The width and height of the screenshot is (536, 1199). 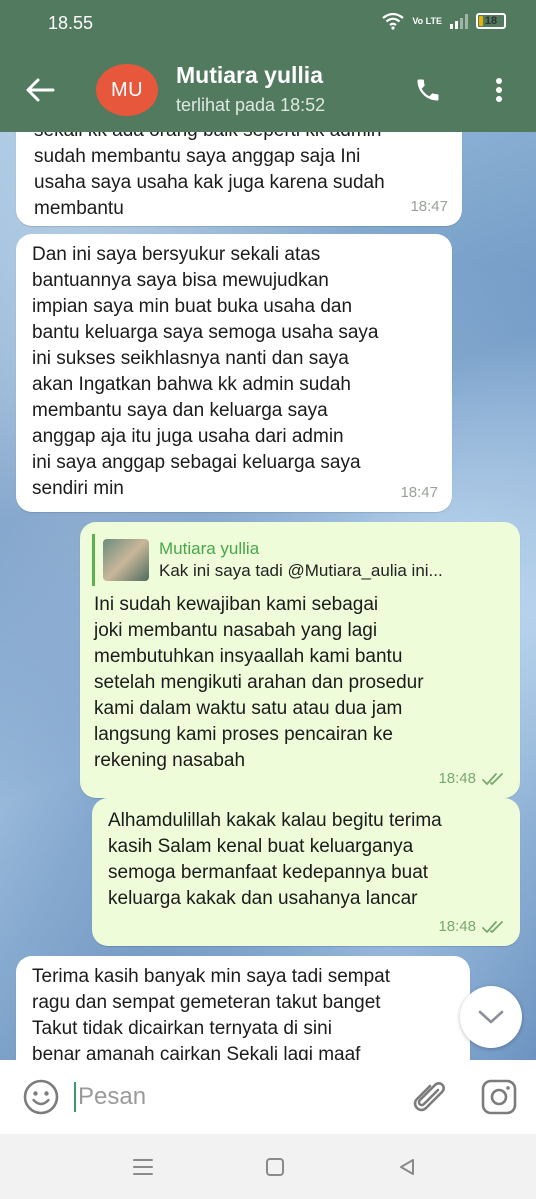 I want to click on message-composer, so click(x=268, y=1097).